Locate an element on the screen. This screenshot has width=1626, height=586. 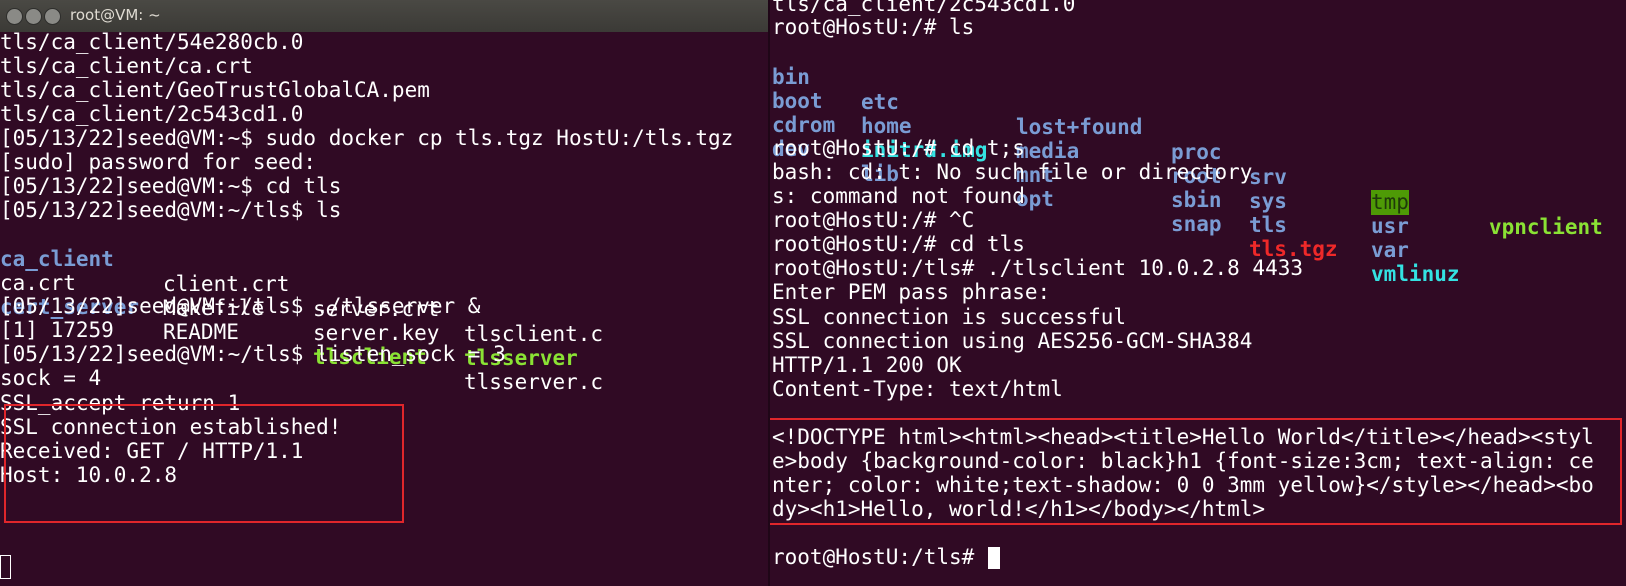
terminal-line: tls/ca_client/ca.crt is located at coordinates (126, 66).